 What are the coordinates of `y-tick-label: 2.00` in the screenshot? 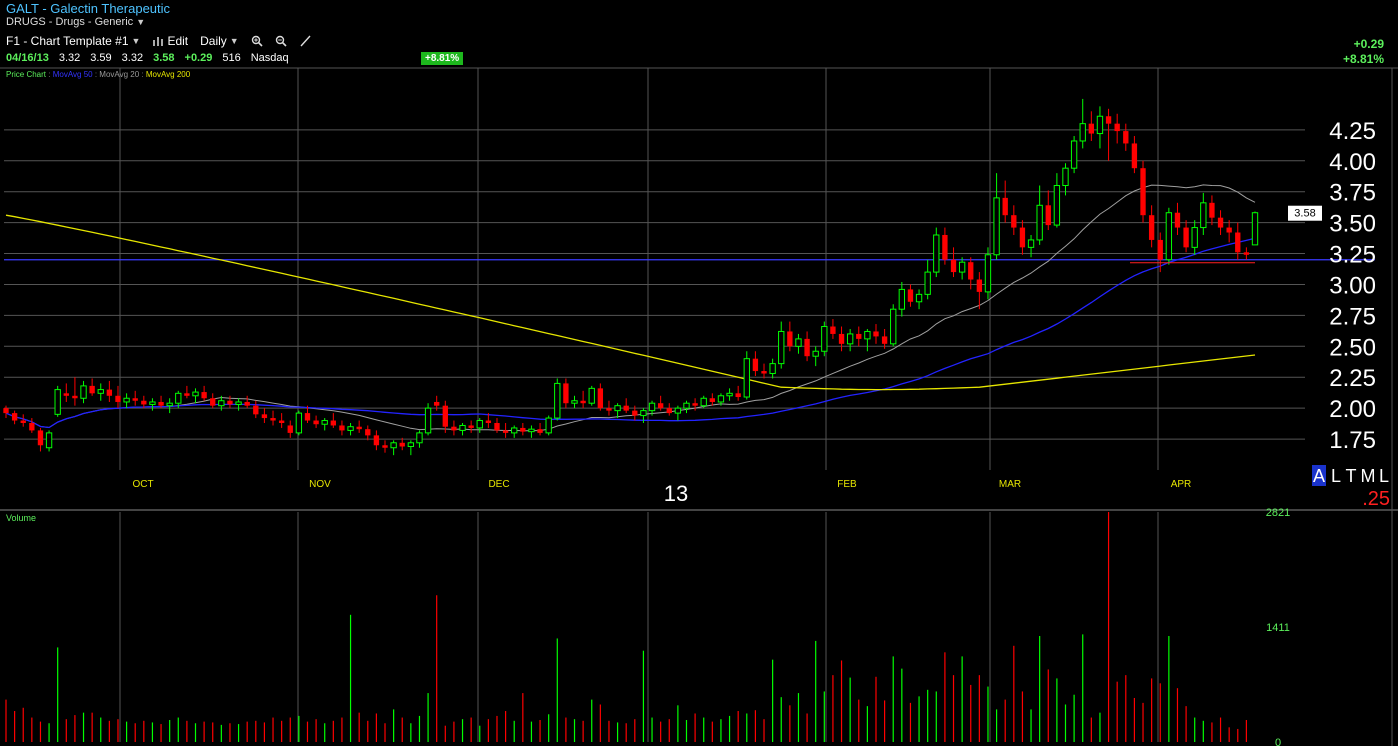 It's located at (1352, 409).